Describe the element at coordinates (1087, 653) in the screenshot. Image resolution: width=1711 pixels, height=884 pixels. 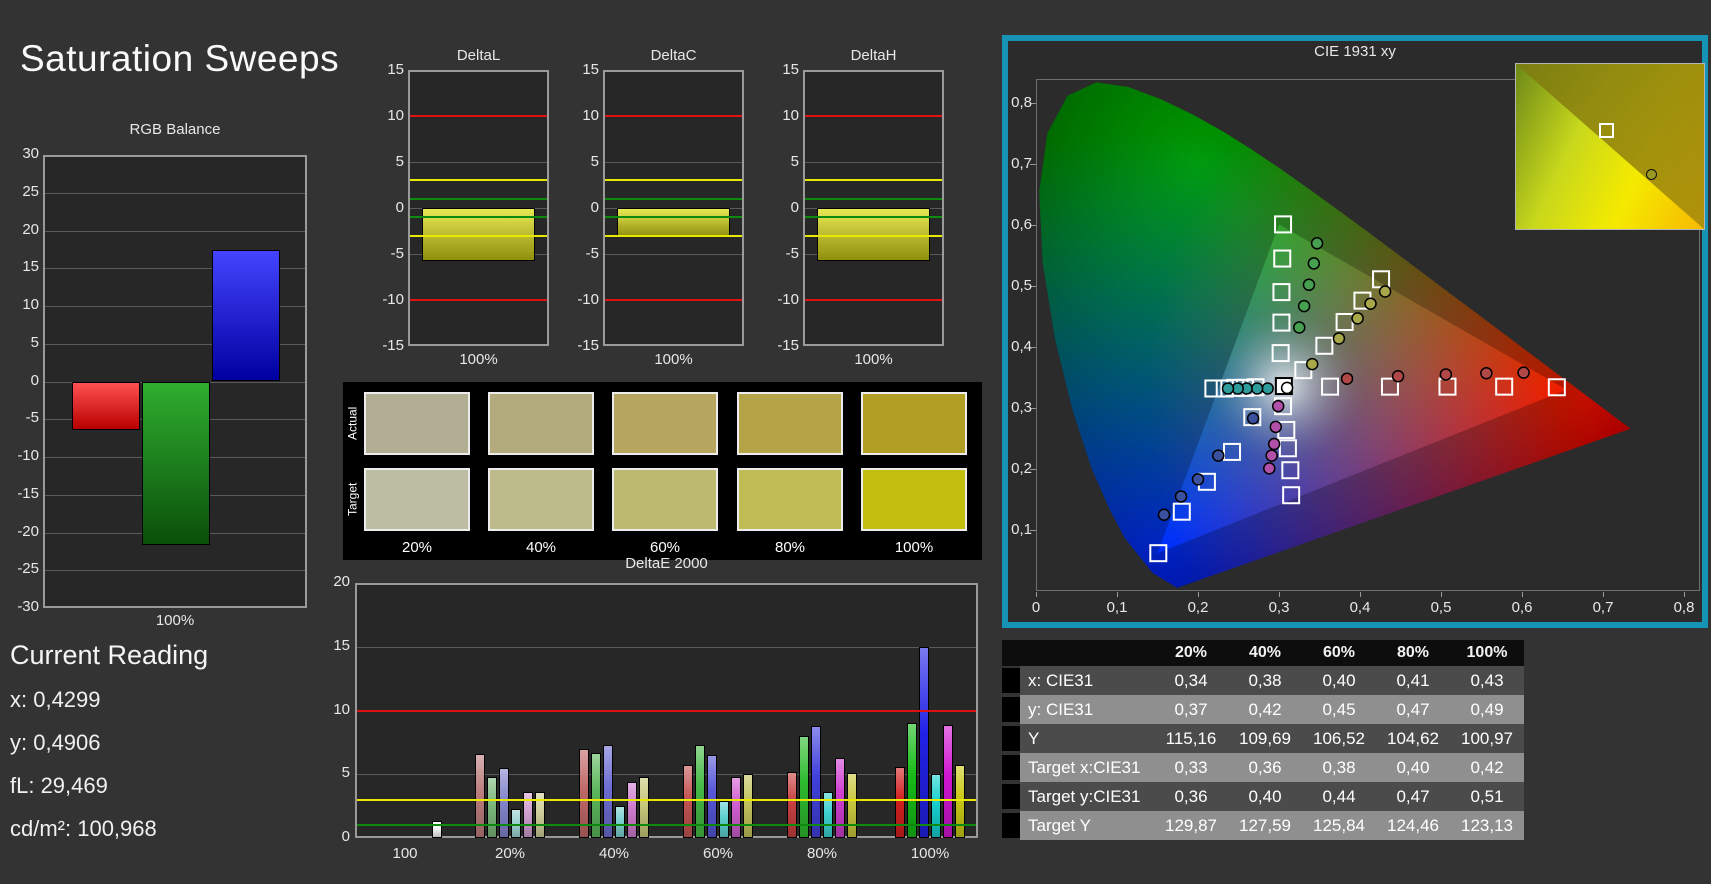
I see `table-header-cell` at that location.